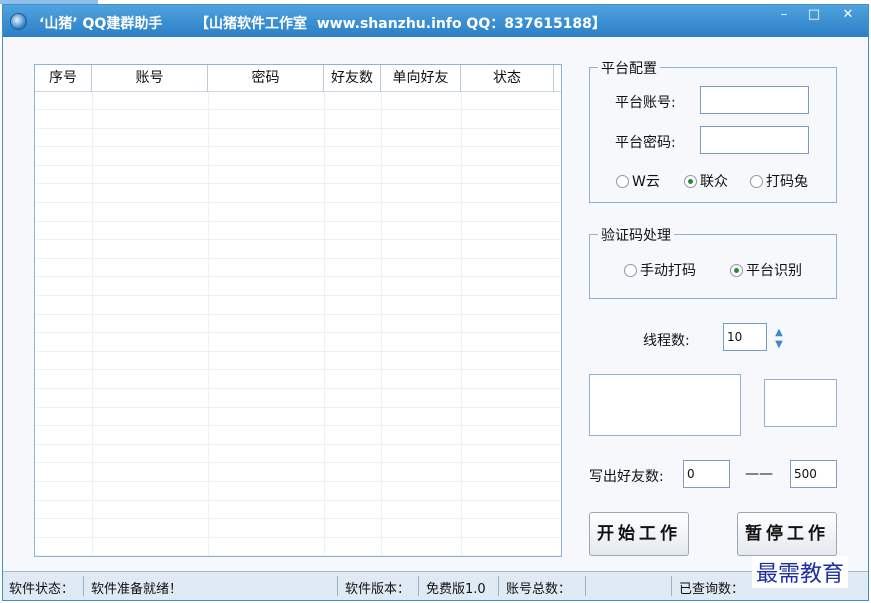 Image resolution: width=871 pixels, height=603 pixels. I want to click on table-header: 序号 账号 密码 好友数 单向好友 状态, so click(298, 78).